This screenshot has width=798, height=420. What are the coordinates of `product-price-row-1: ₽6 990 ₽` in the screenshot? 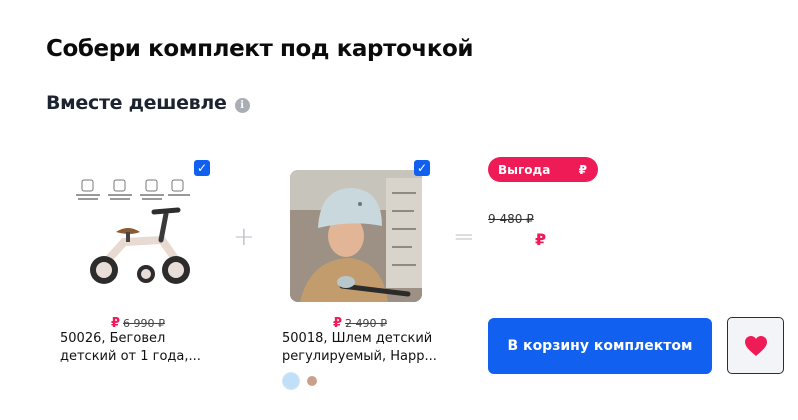 It's located at (138, 321).